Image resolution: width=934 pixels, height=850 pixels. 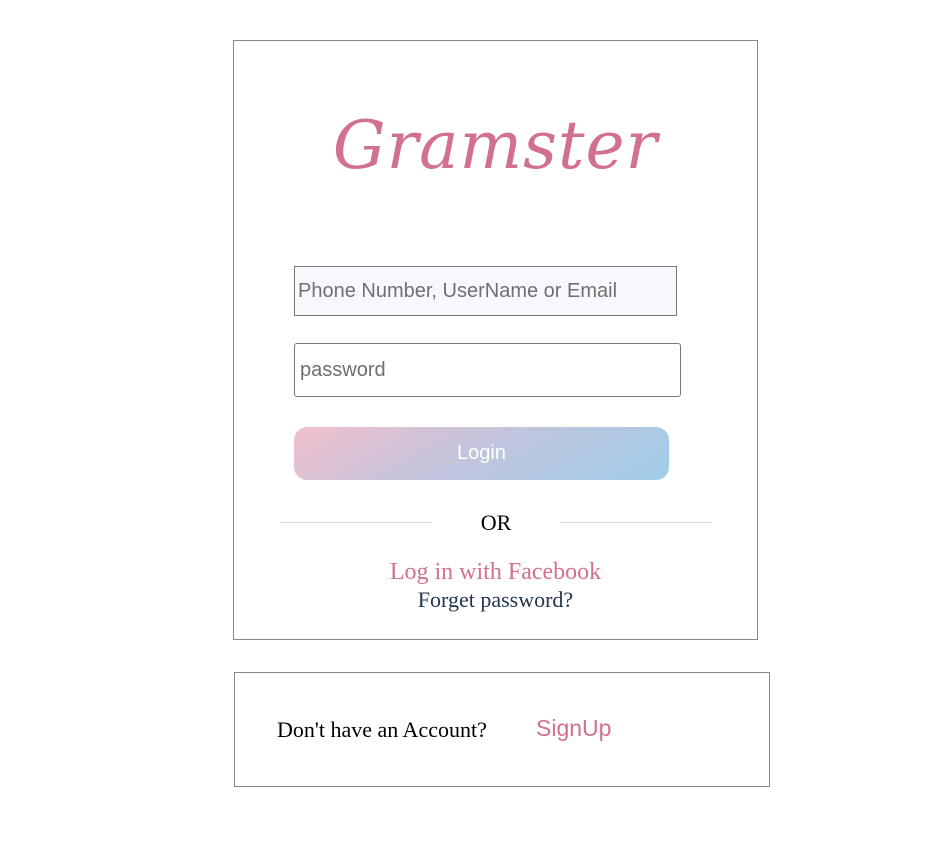 What do you see at coordinates (382, 729) in the screenshot?
I see `signup-prompt: Don't have an Account?` at bounding box center [382, 729].